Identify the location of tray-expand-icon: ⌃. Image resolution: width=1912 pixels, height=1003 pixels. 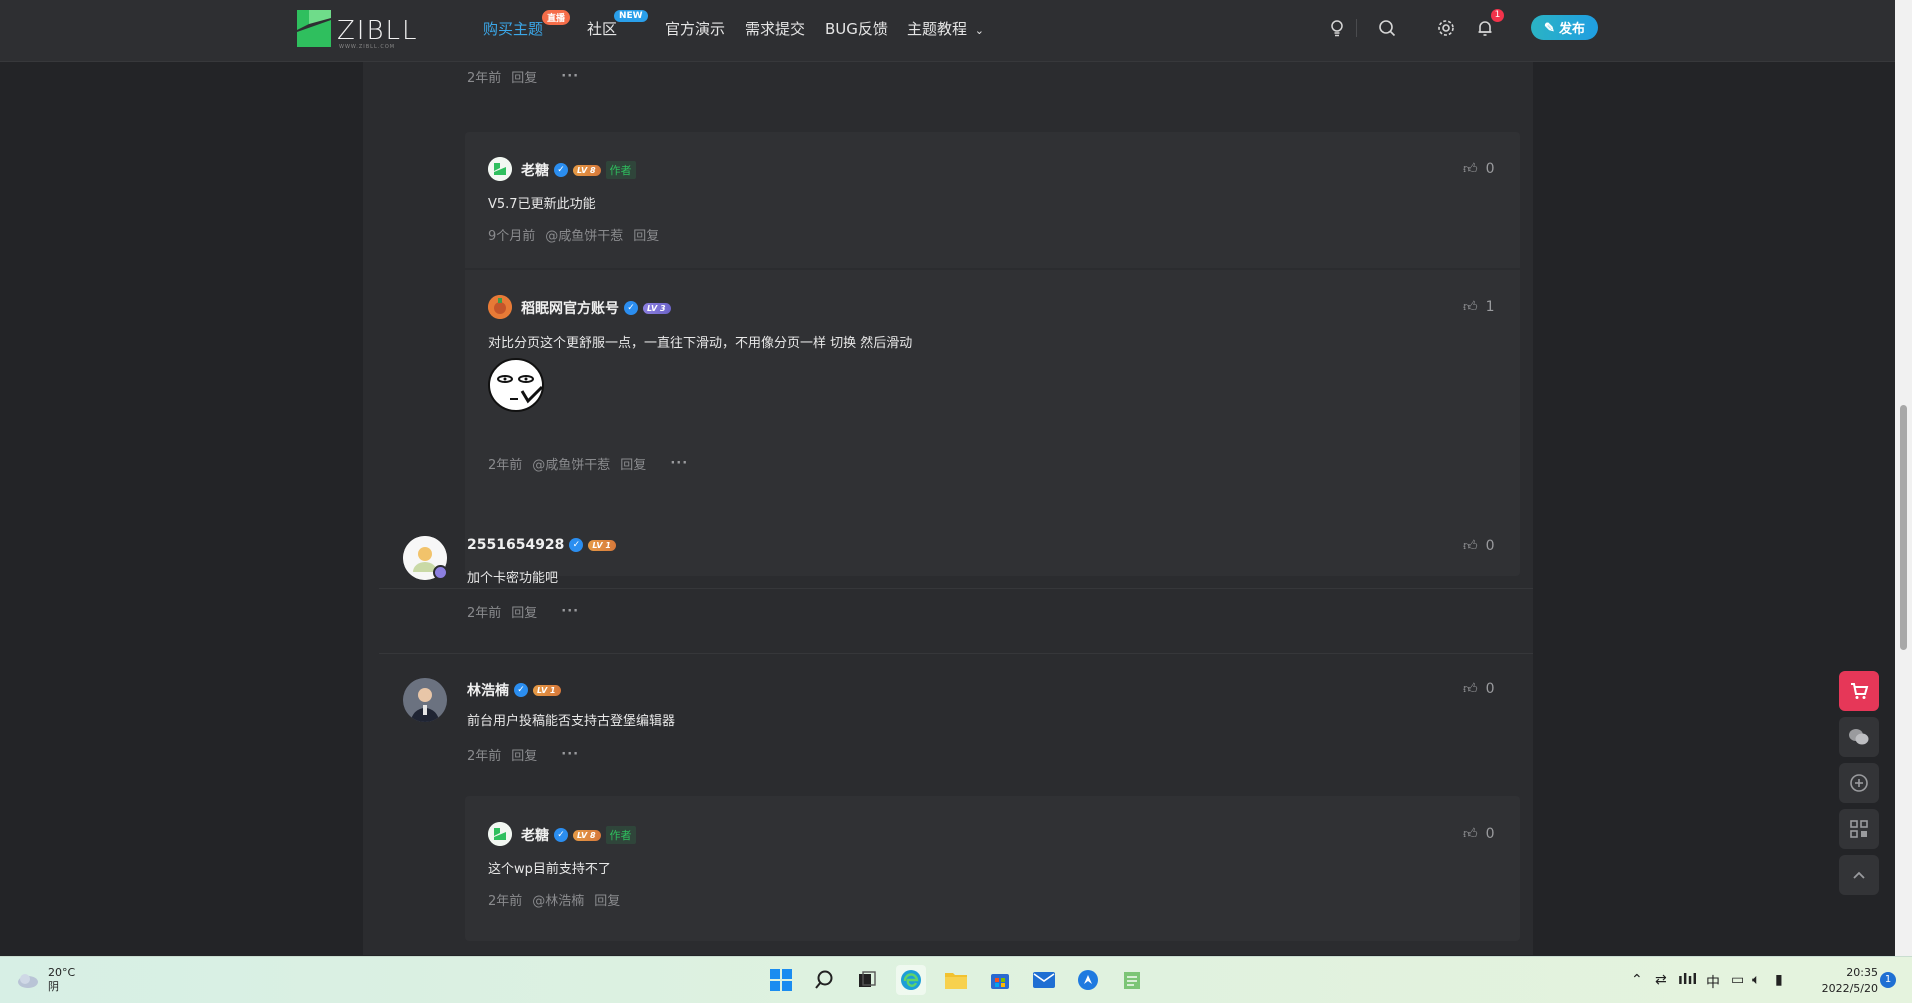
(1637, 980).